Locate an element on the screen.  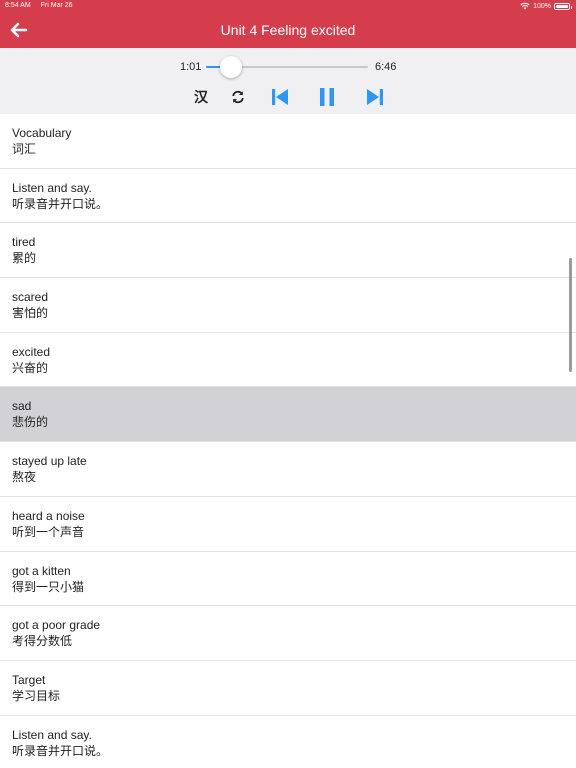
total-time: 6:46 is located at coordinates (386, 67).